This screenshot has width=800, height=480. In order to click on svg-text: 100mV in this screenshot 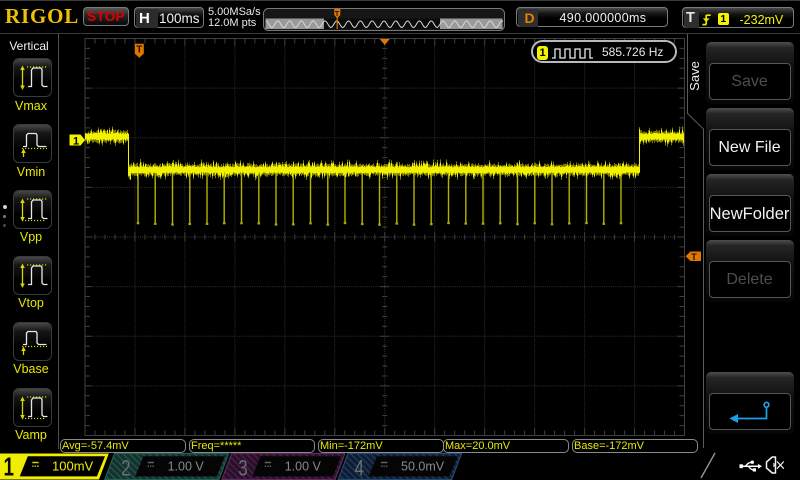, I will do `click(73, 466)`.